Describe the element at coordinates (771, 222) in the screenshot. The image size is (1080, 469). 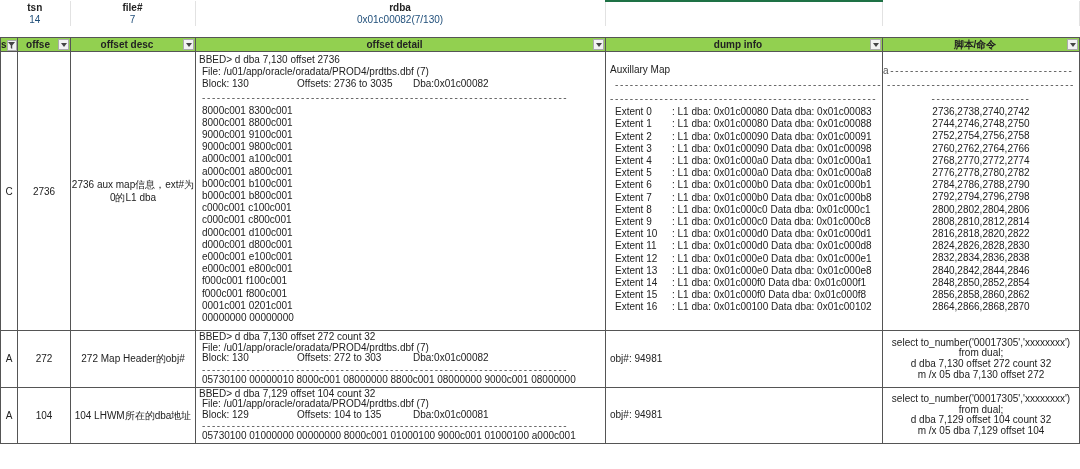
I see `extent-info: : L1 dba: 0x01c000c0 Data dba: 0x01c000c8` at that location.